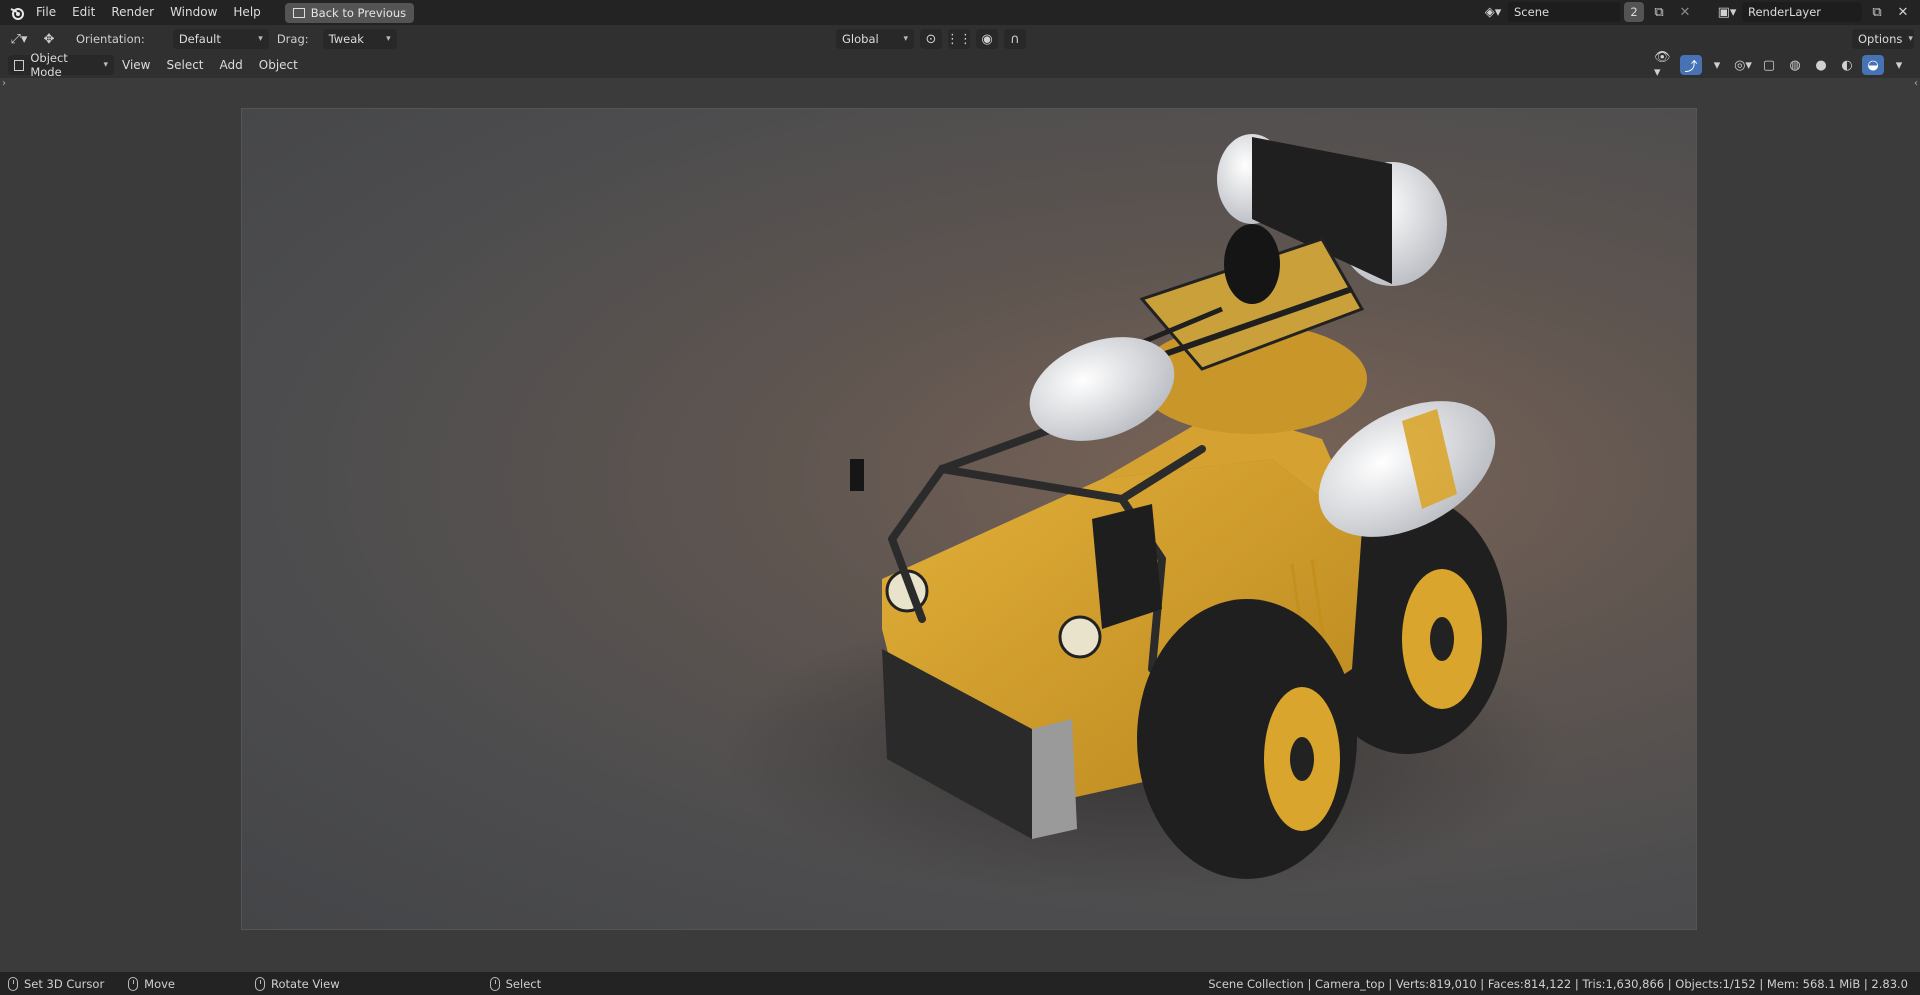 The image size is (1920, 995). I want to click on drag-dropdown: Tweak ▾, so click(359, 39).